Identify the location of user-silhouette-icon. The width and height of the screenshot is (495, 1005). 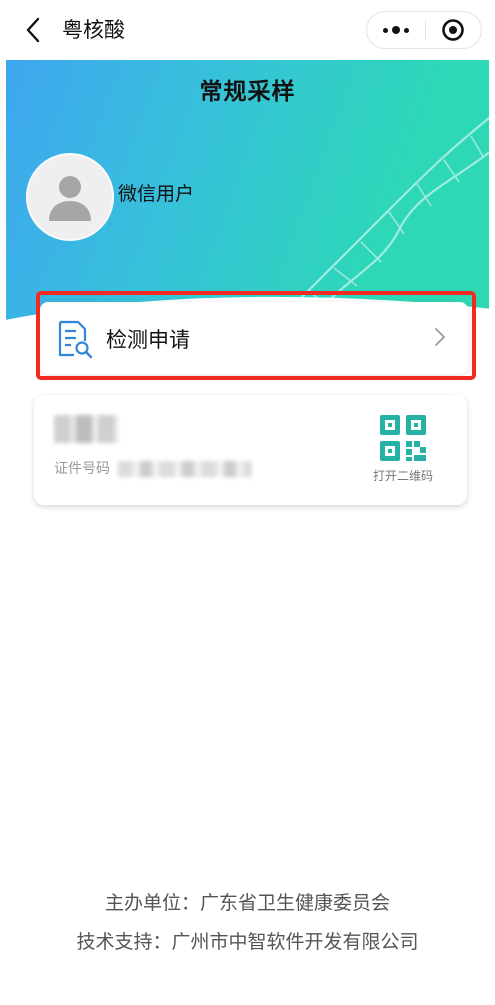
(70, 198).